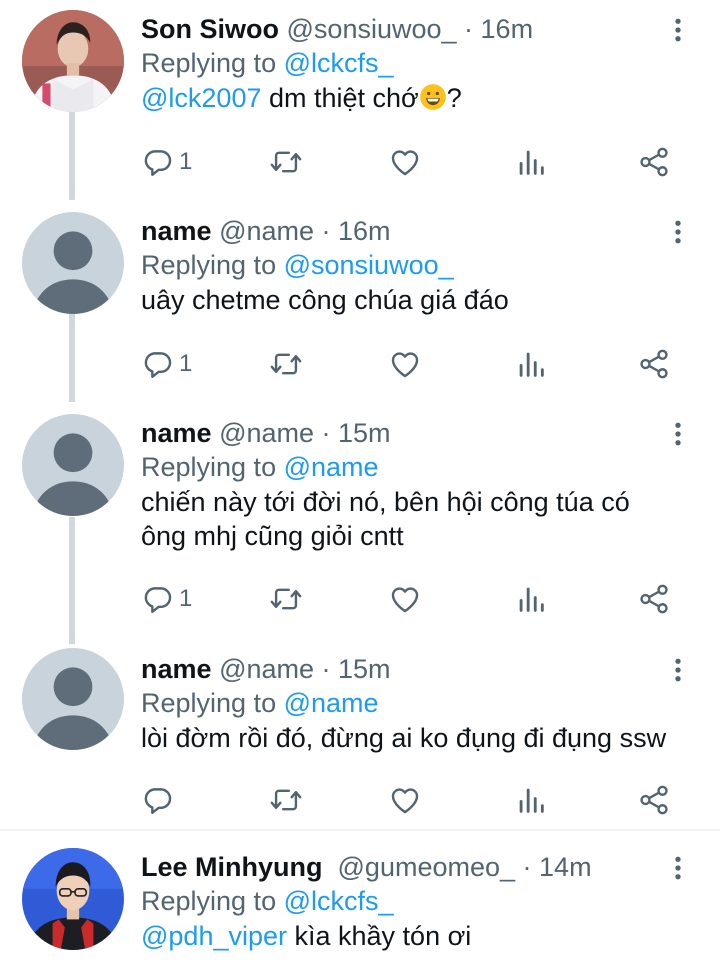  What do you see at coordinates (557, 867) in the screenshot?
I see `tweet-time: · 14m` at bounding box center [557, 867].